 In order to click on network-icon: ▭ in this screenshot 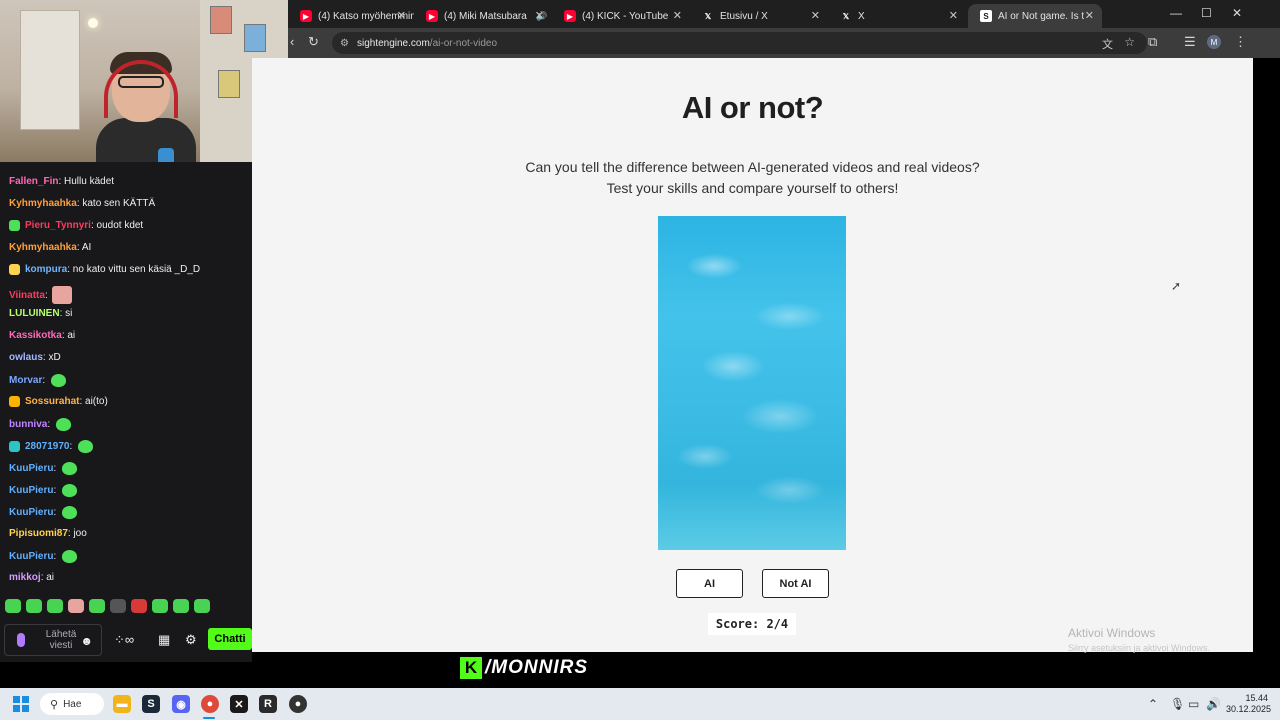, I will do `click(1193, 704)`.